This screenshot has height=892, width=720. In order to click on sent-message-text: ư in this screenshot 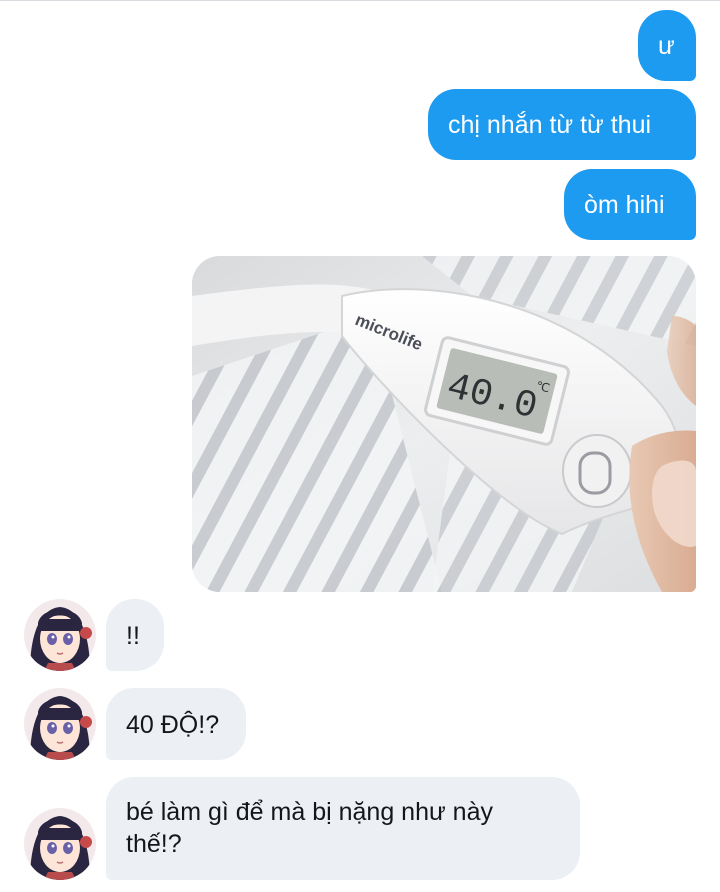, I will do `click(666, 46)`.